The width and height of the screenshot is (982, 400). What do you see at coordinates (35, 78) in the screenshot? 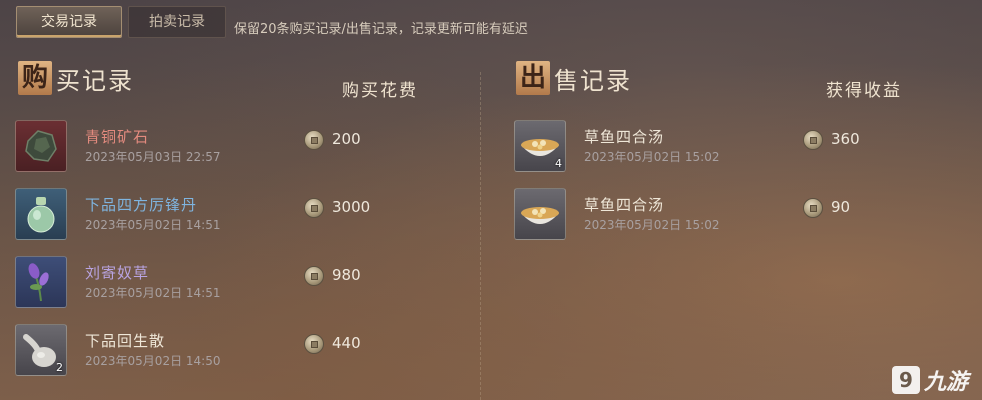
I see `purchase-title-mark: 购` at bounding box center [35, 78].